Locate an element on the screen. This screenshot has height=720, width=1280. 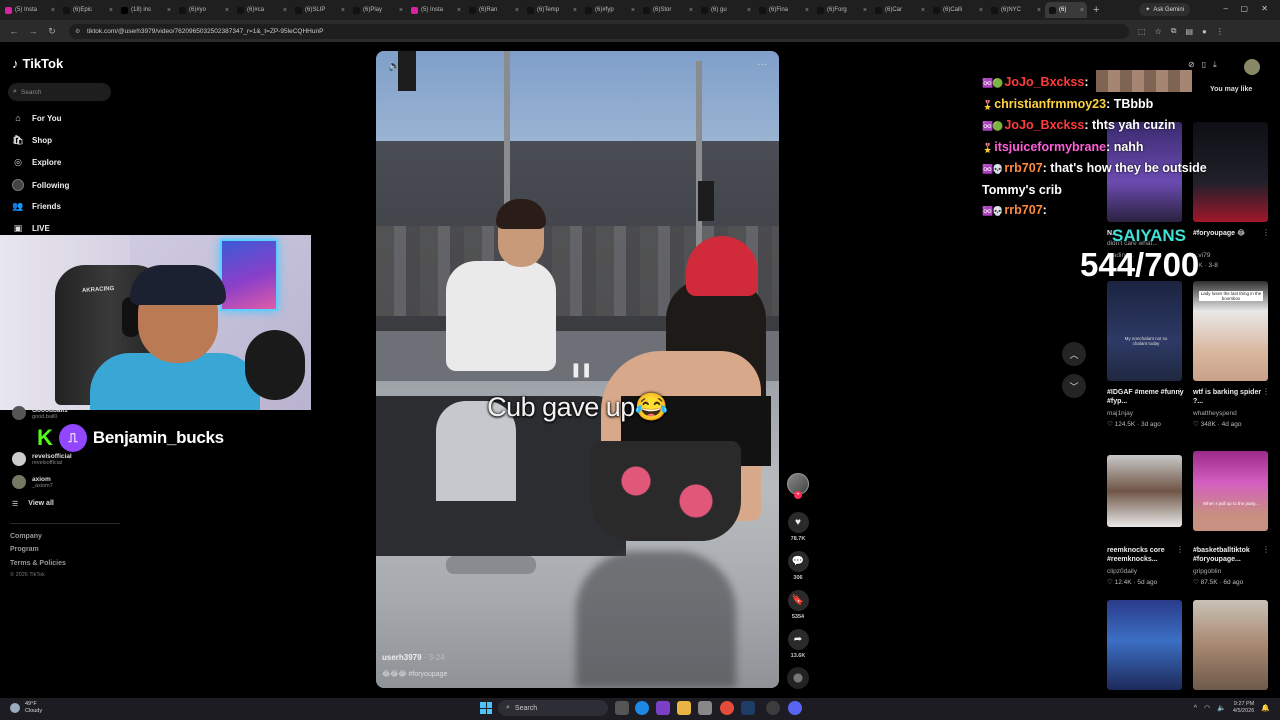
following-account: revelsofficial revelsofficial is located at coordinates (42, 459).